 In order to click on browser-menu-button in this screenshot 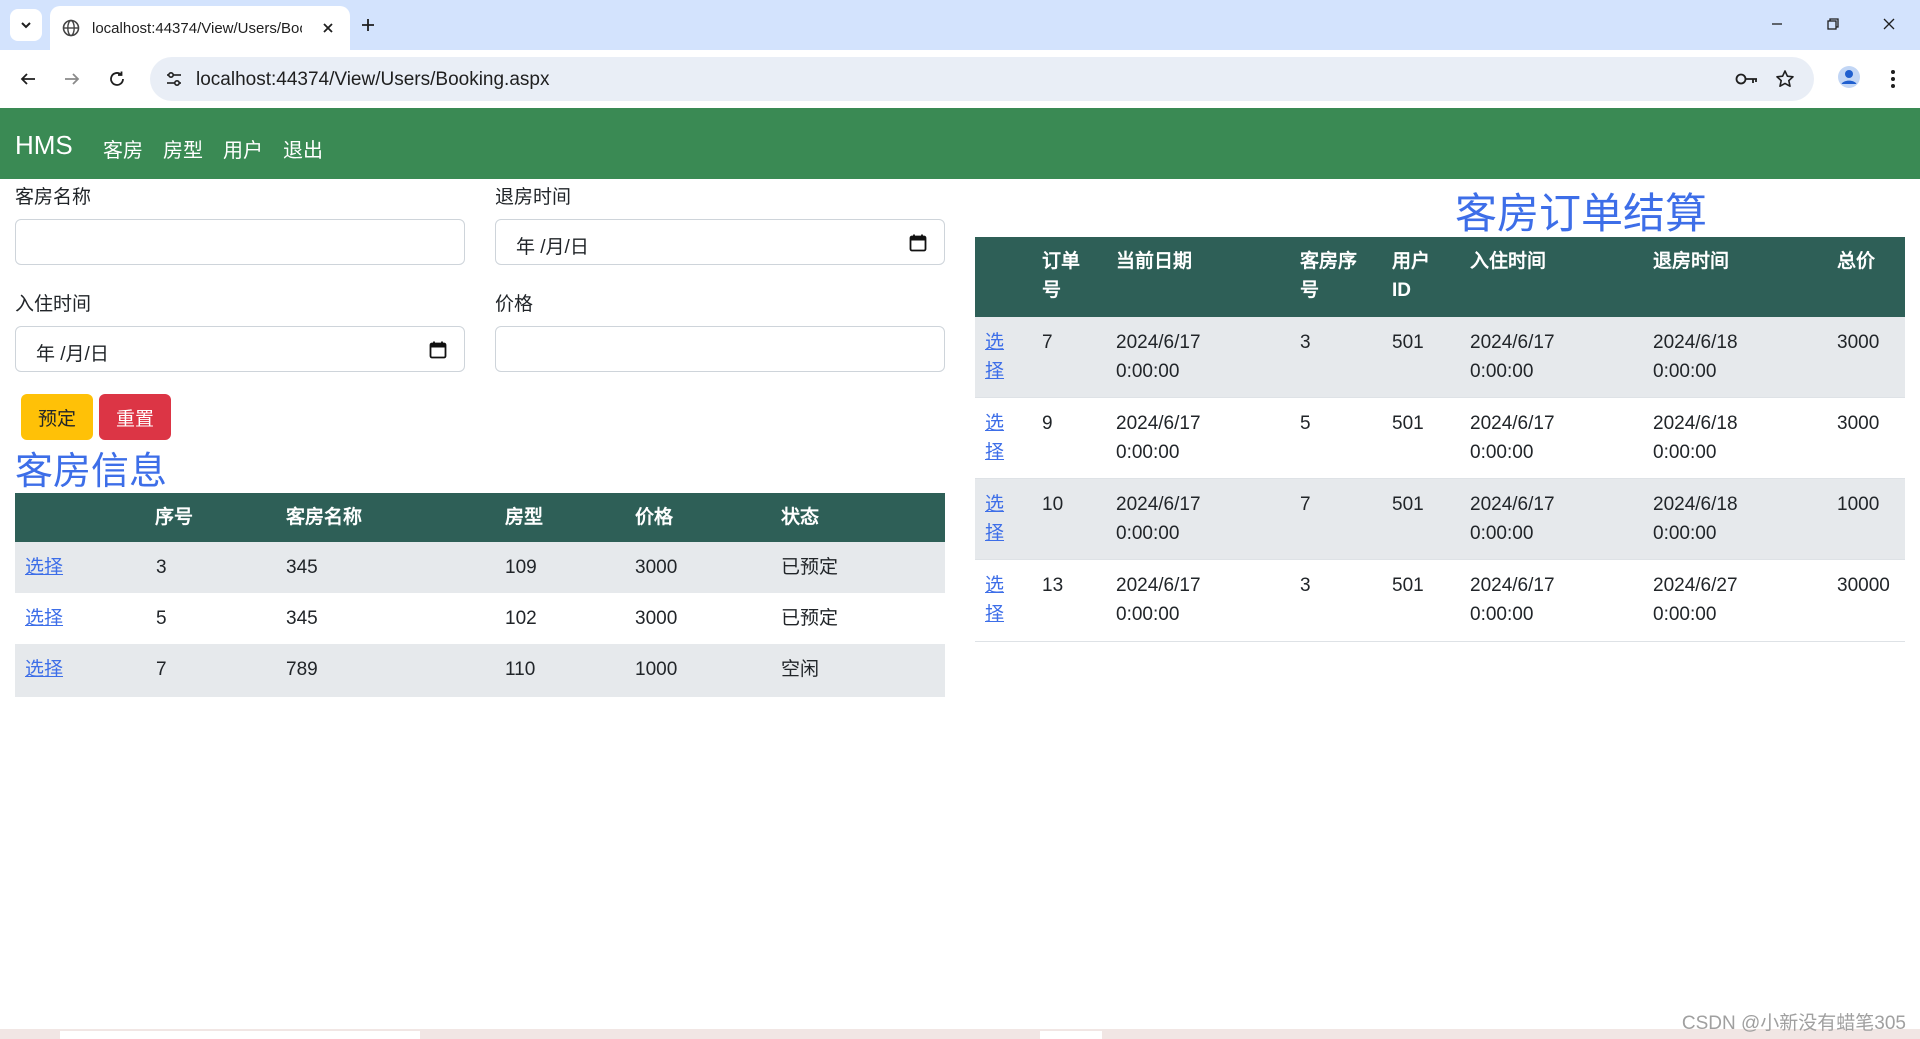, I will do `click(1893, 79)`.